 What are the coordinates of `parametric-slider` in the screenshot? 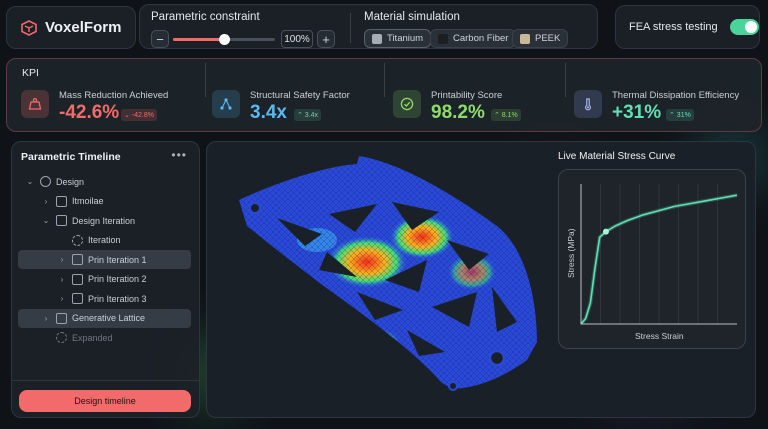 It's located at (224, 39).